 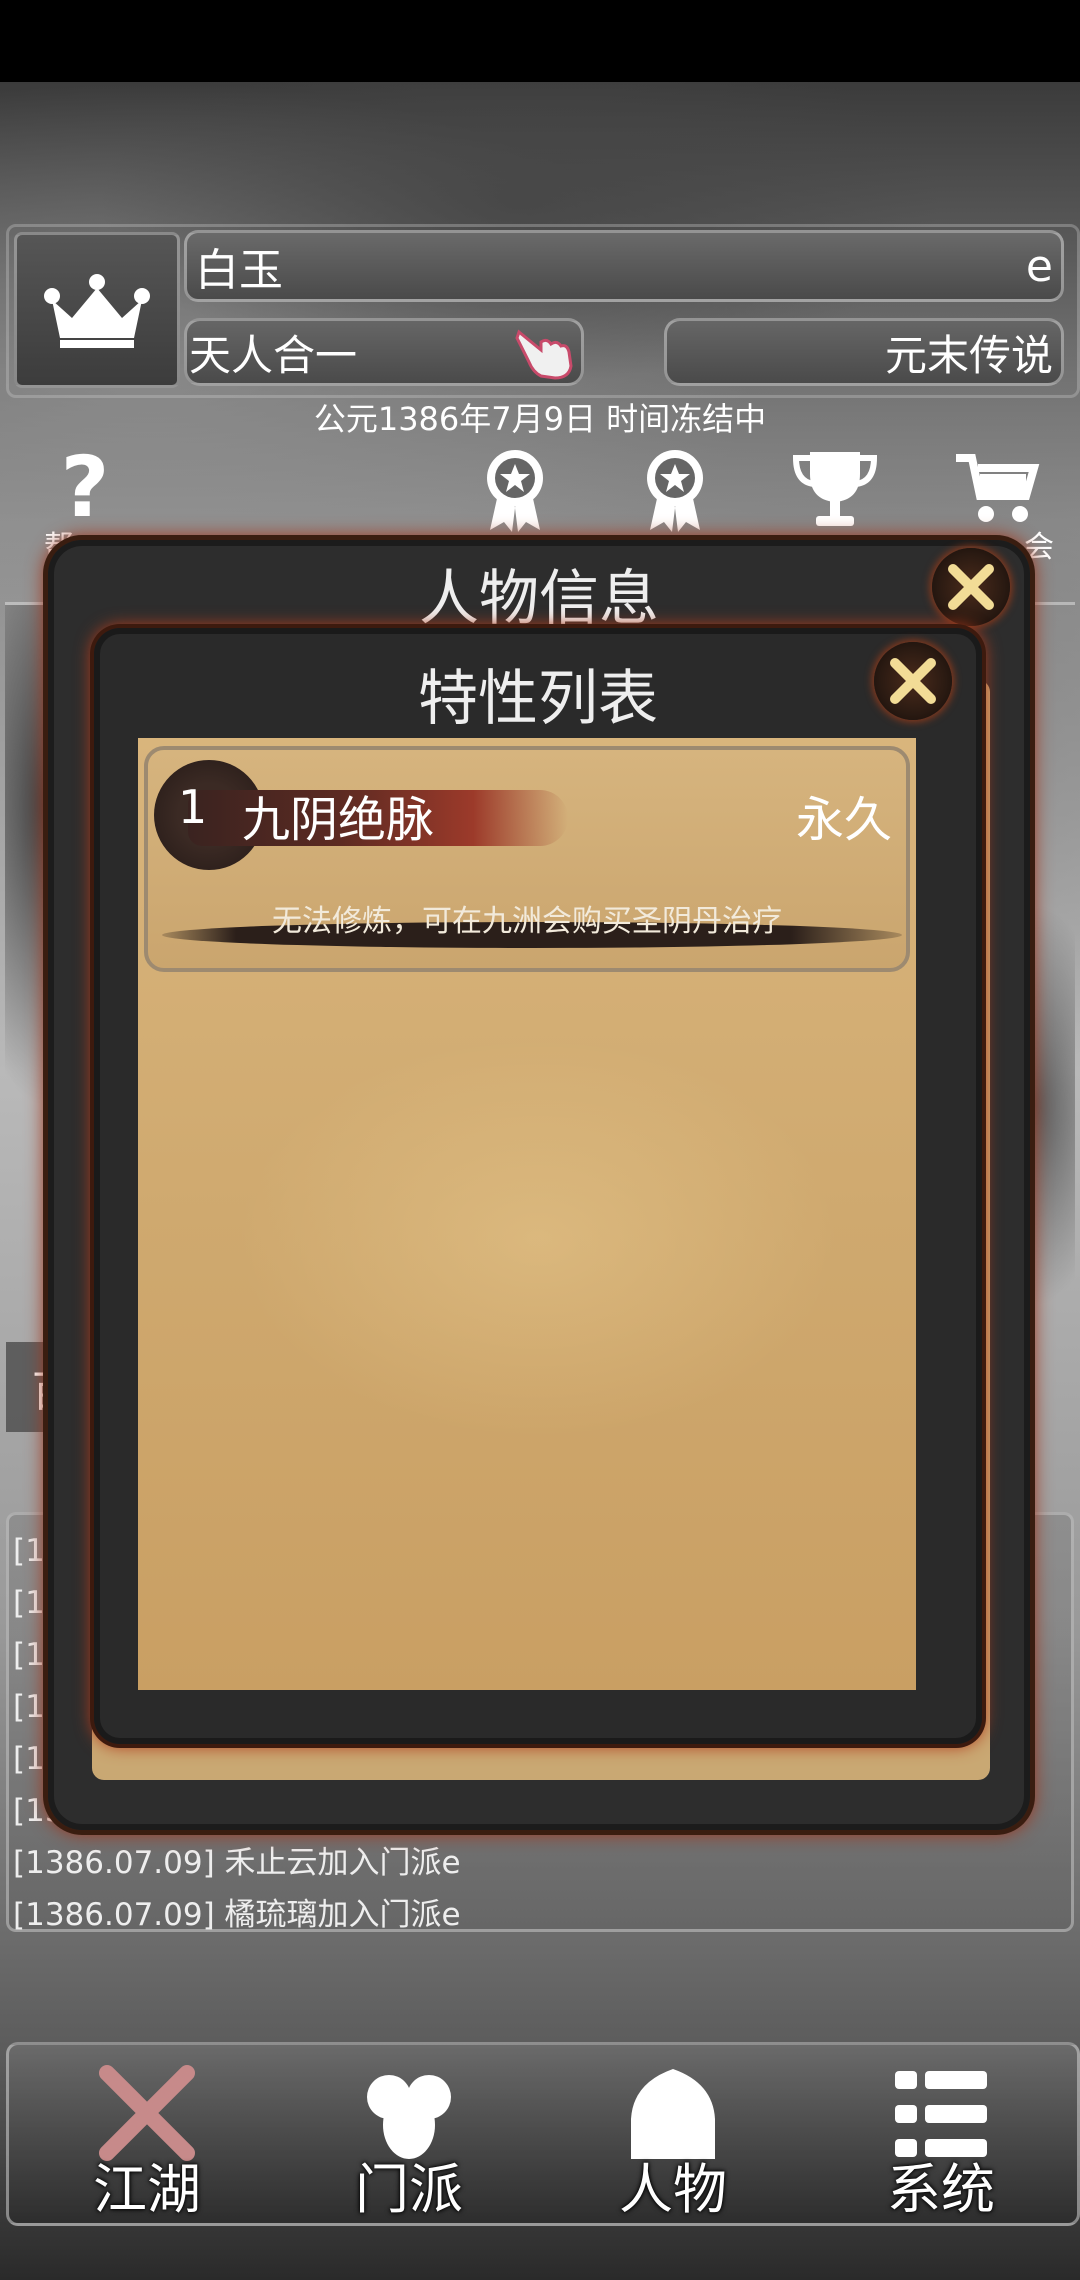 I want to click on nav-xitong: 系统, so click(x=941, y=2134).